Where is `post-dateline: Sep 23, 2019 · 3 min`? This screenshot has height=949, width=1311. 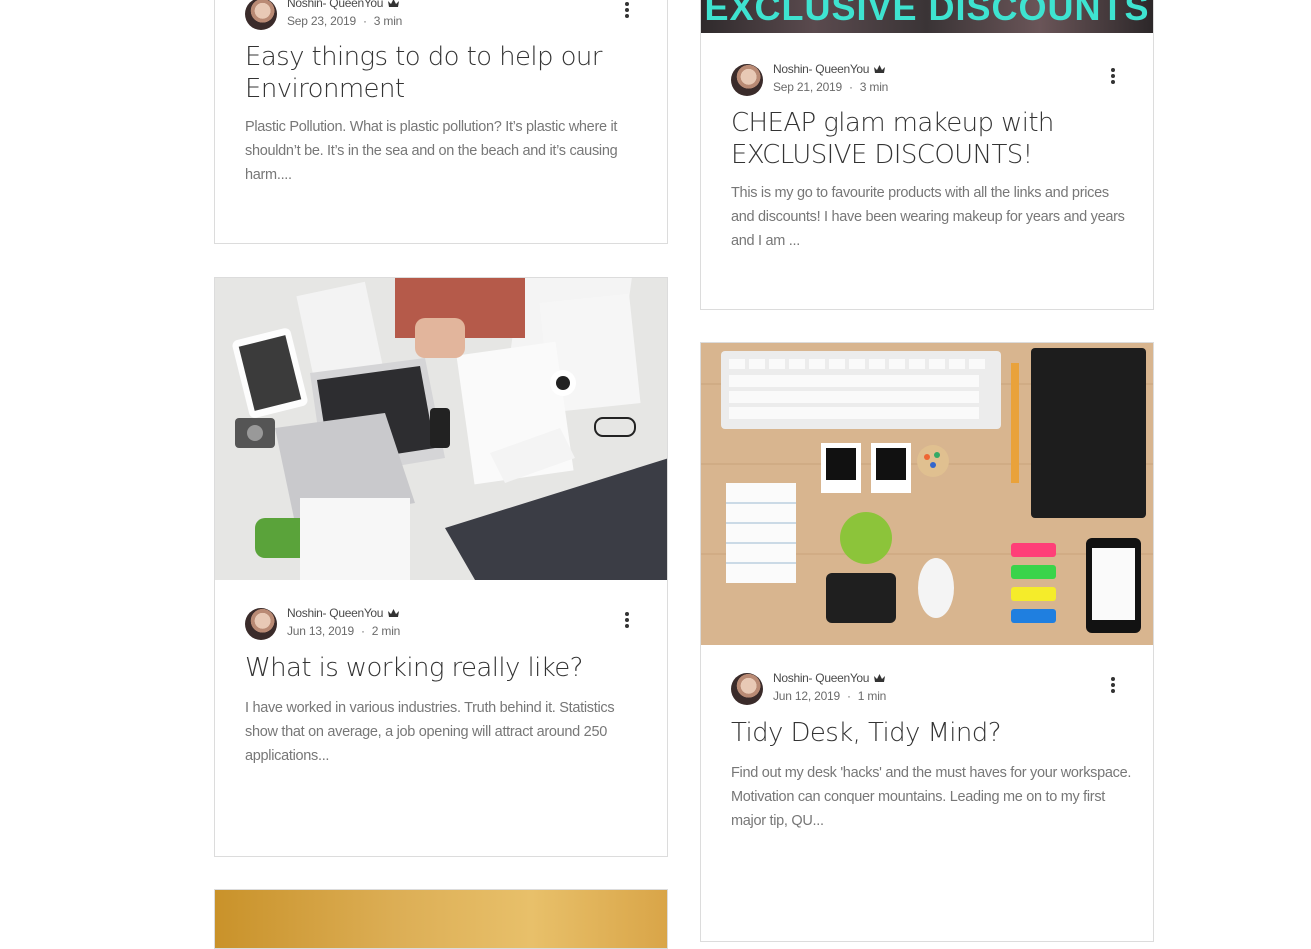
post-dateline: Sep 23, 2019 · 3 min is located at coordinates (345, 21).